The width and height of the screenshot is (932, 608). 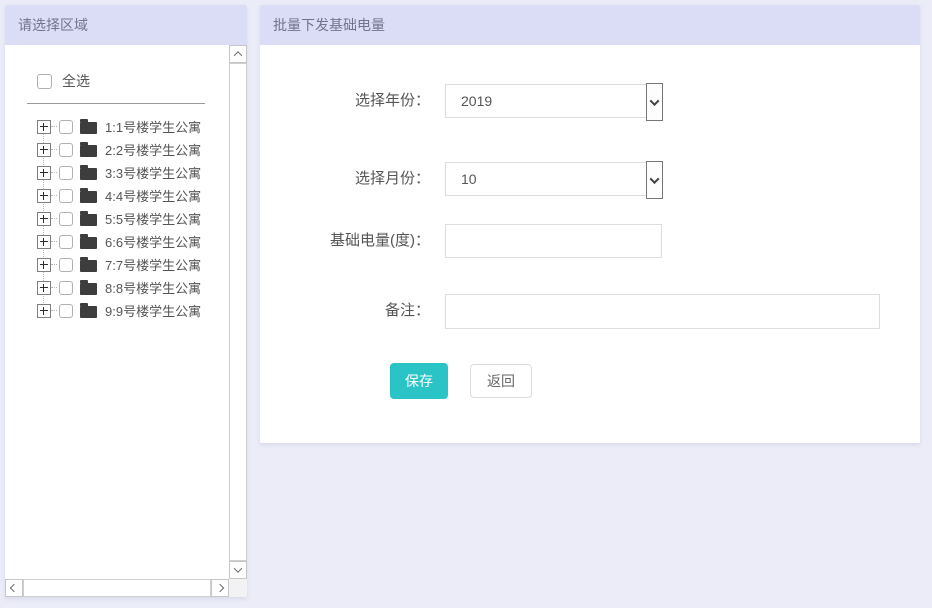 I want to click on tree-item-label: 9:9号楼学生公寓, so click(x=153, y=311).